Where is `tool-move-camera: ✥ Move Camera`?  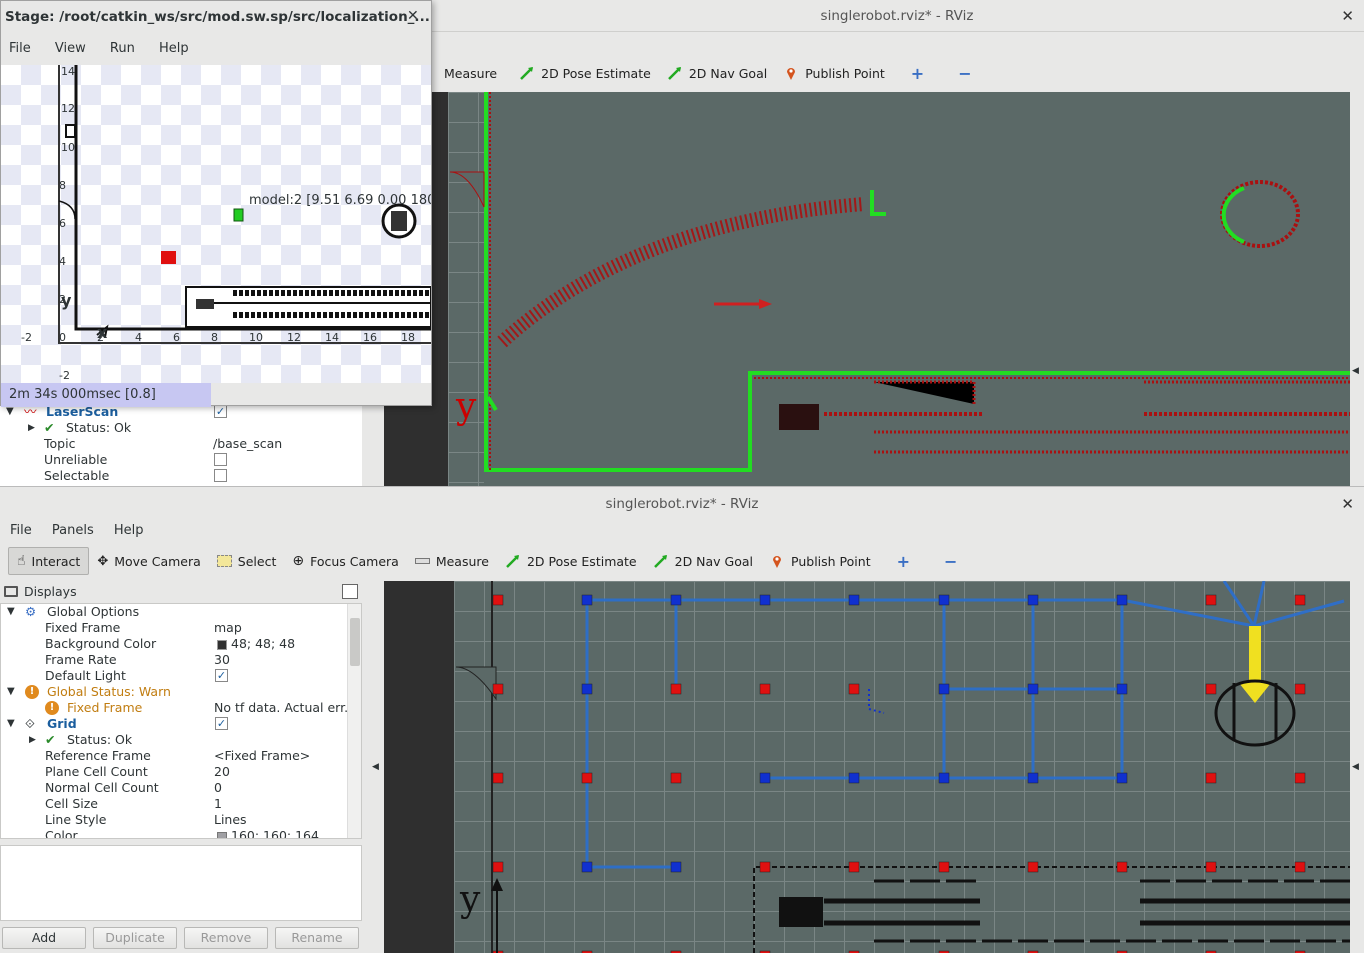
tool-move-camera: ✥ Move Camera is located at coordinates (148, 561).